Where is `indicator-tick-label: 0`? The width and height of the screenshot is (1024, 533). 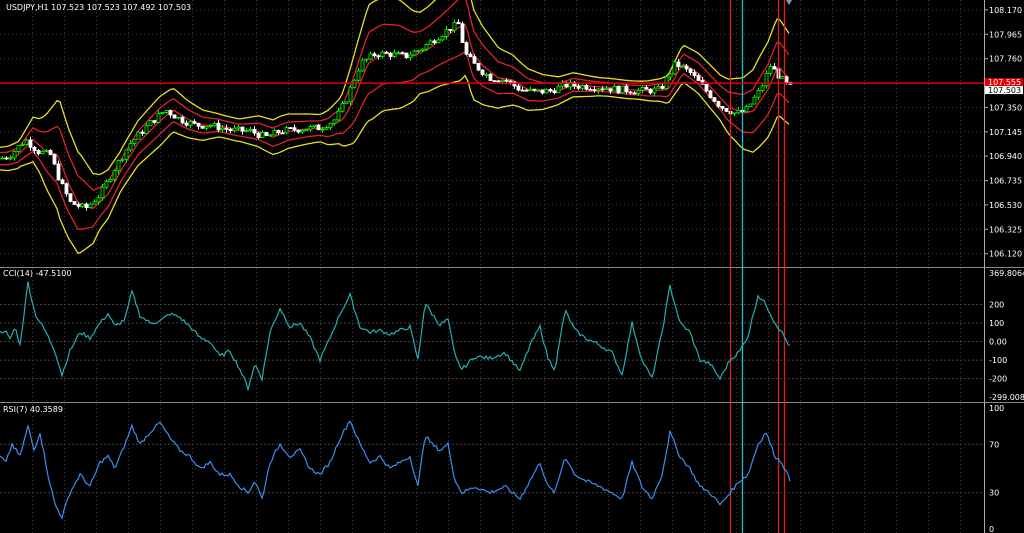
indicator-tick-label: 0 is located at coordinates (991, 529).